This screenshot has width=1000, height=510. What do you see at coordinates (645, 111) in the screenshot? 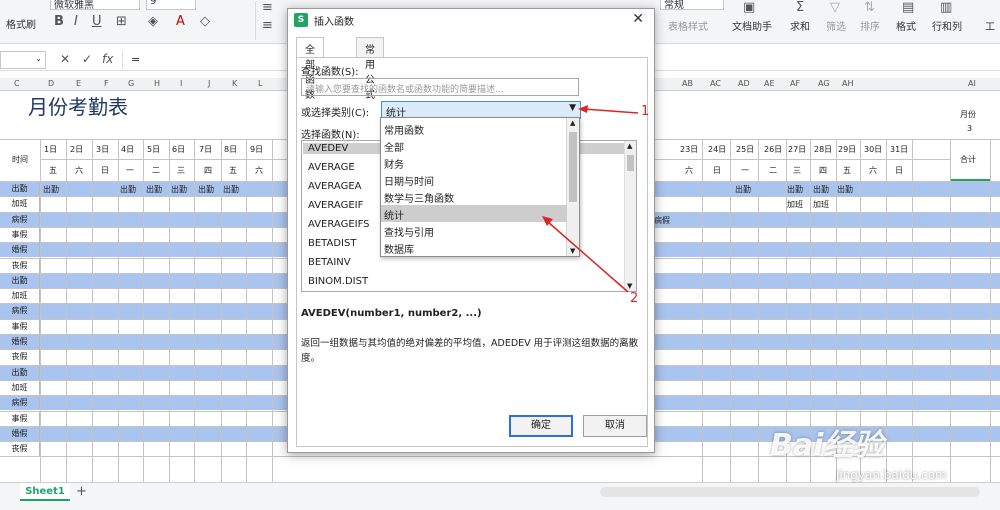
I see `annotation-number-1: 1` at bounding box center [645, 111].